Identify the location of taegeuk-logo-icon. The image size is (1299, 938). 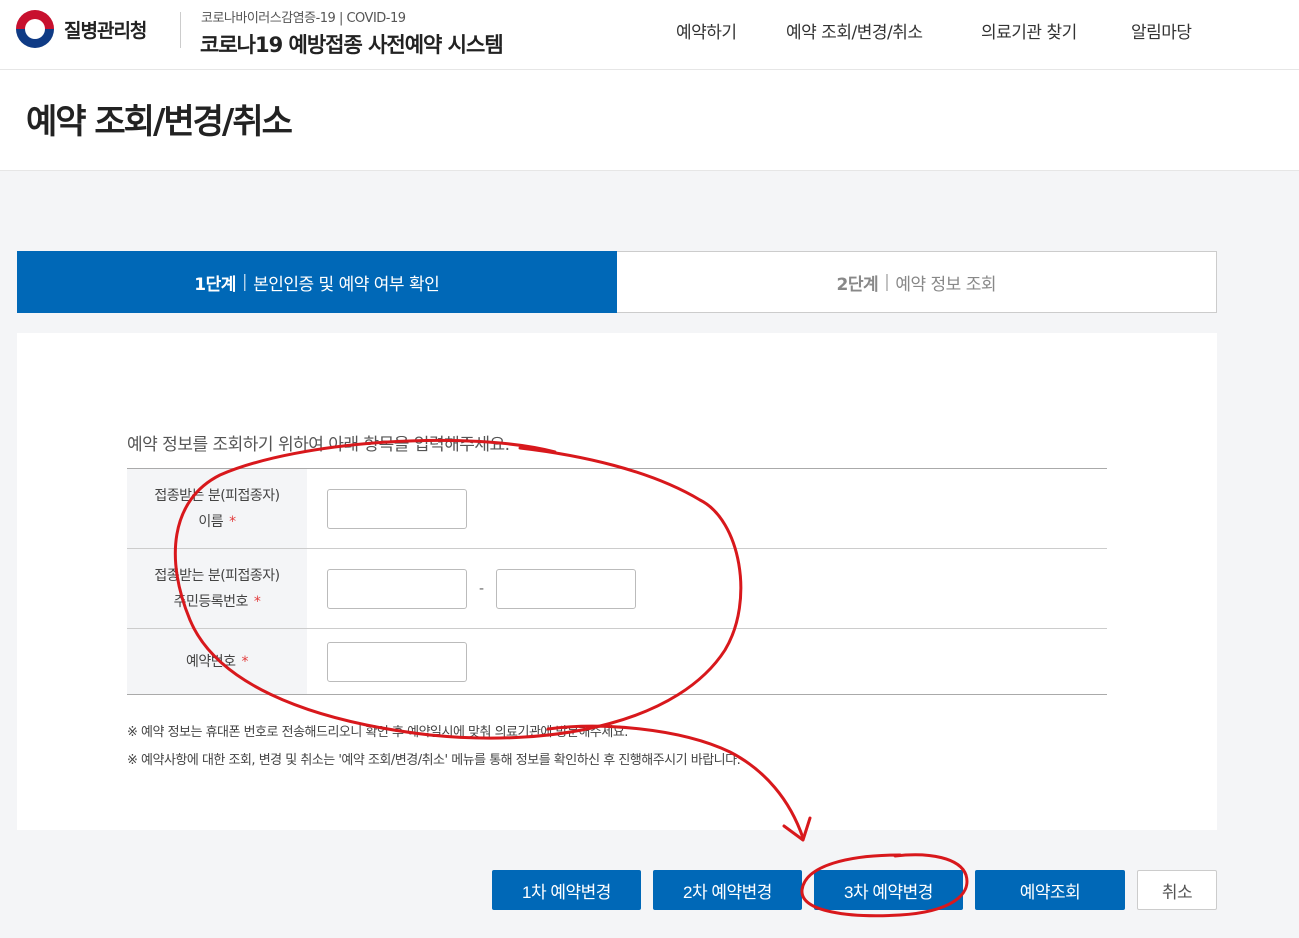
(35, 29).